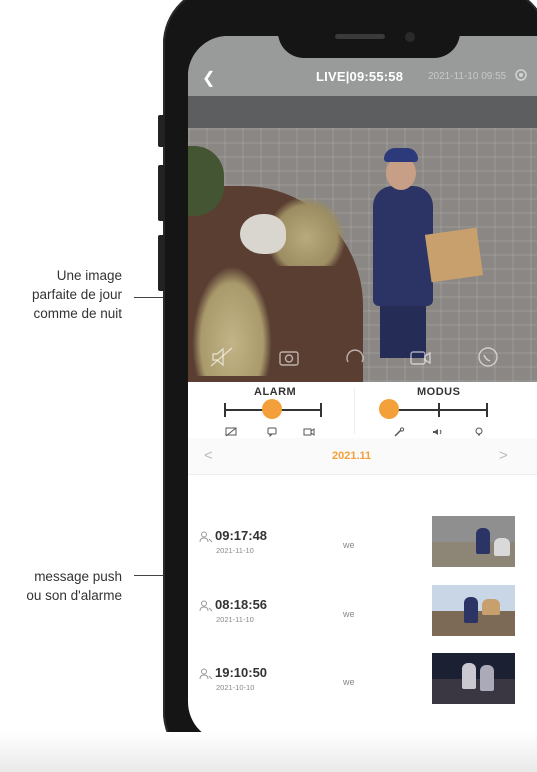 This screenshot has height=772, width=537. What do you see at coordinates (503, 455) in the screenshot?
I see `month-next-button: >` at bounding box center [503, 455].